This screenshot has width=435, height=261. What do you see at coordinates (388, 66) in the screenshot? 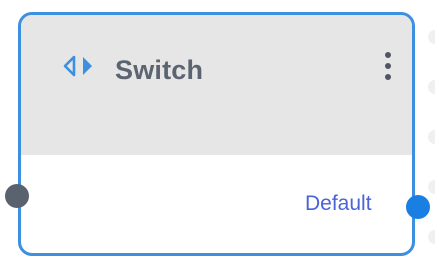
I see `kebab-menu-icon` at bounding box center [388, 66].